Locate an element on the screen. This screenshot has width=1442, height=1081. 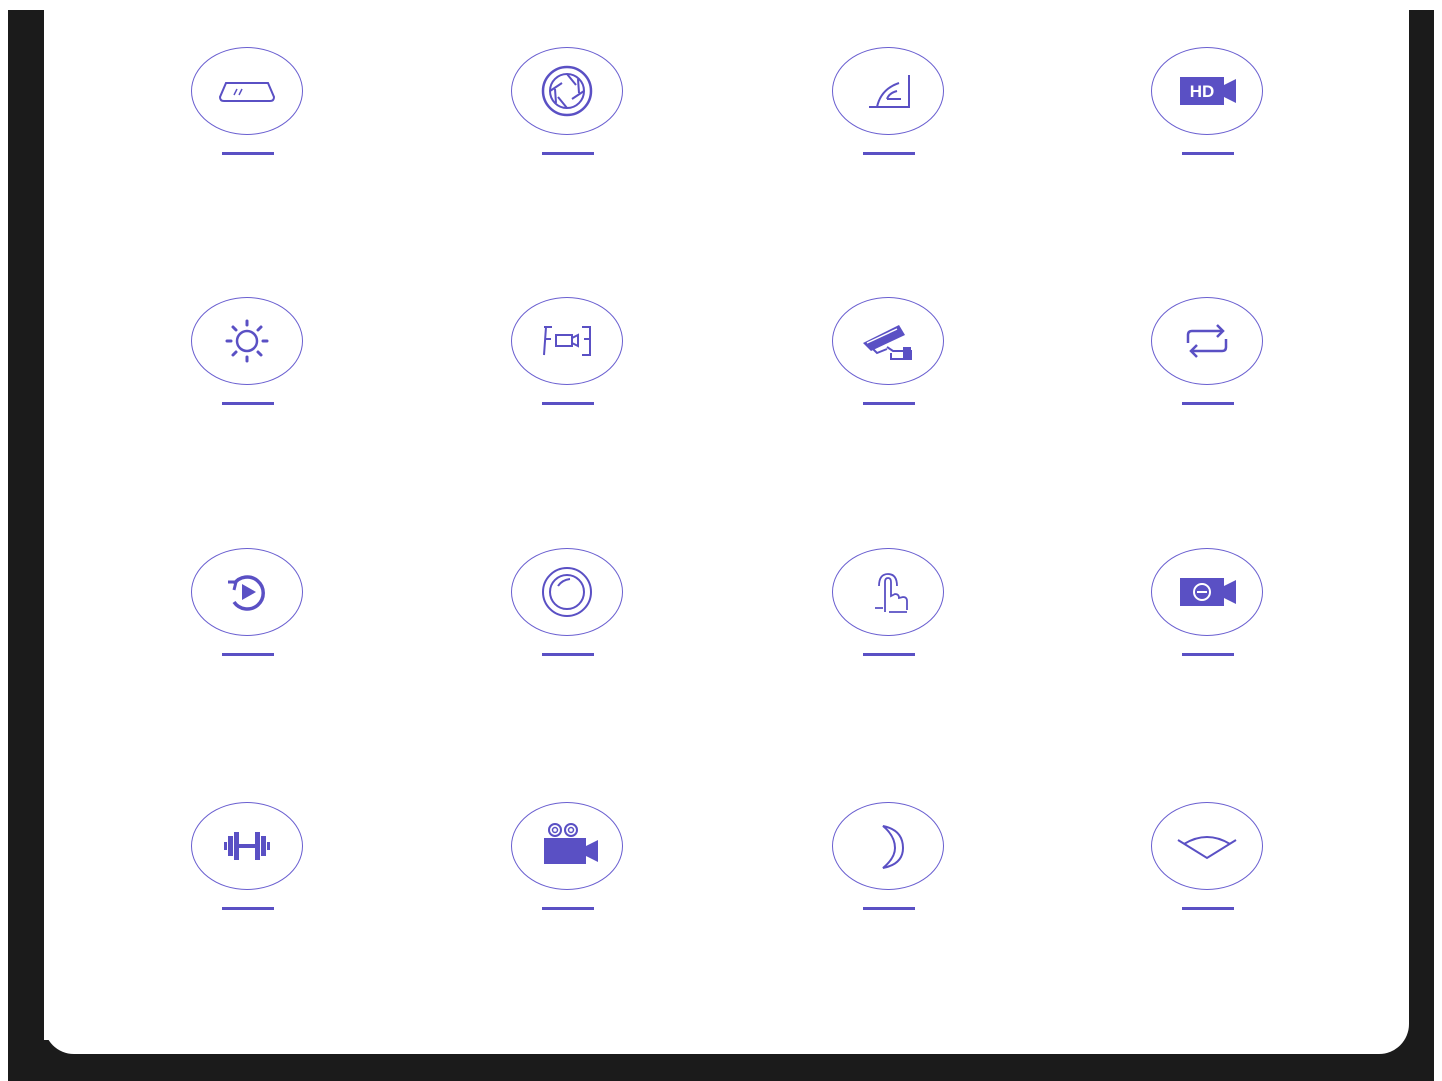
front-rear-camera-icon is located at coordinates (567, 341).